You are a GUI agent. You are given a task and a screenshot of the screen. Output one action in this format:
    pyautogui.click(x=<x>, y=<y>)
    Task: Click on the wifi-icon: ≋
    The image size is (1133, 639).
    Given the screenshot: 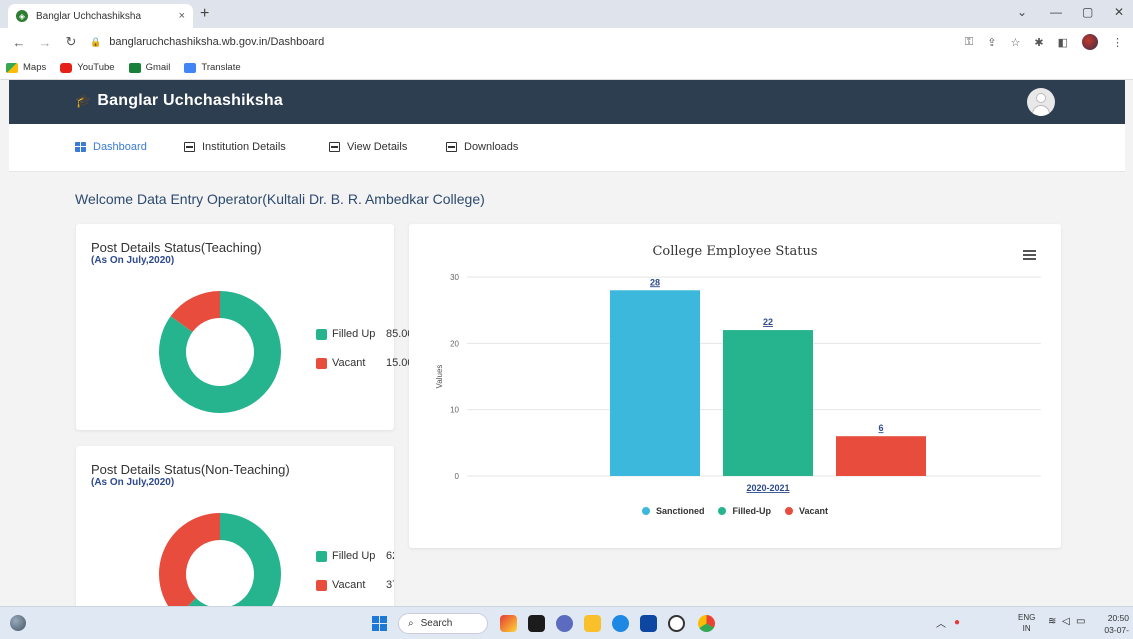 What is the action you would take?
    pyautogui.click(x=1052, y=621)
    